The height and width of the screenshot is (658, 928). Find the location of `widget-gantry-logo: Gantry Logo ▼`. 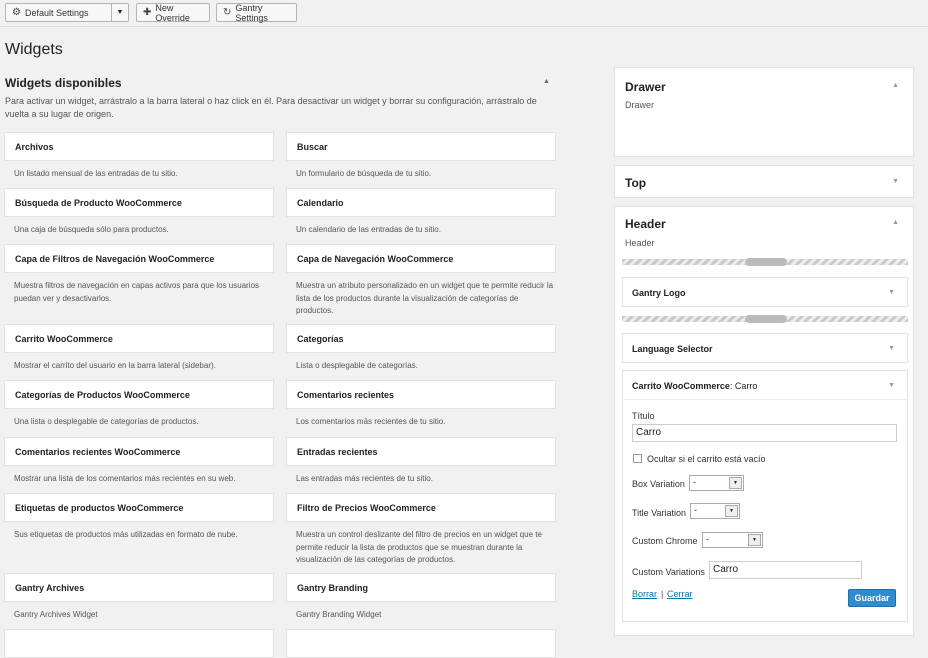

widget-gantry-logo: Gantry Logo ▼ is located at coordinates (765, 292).